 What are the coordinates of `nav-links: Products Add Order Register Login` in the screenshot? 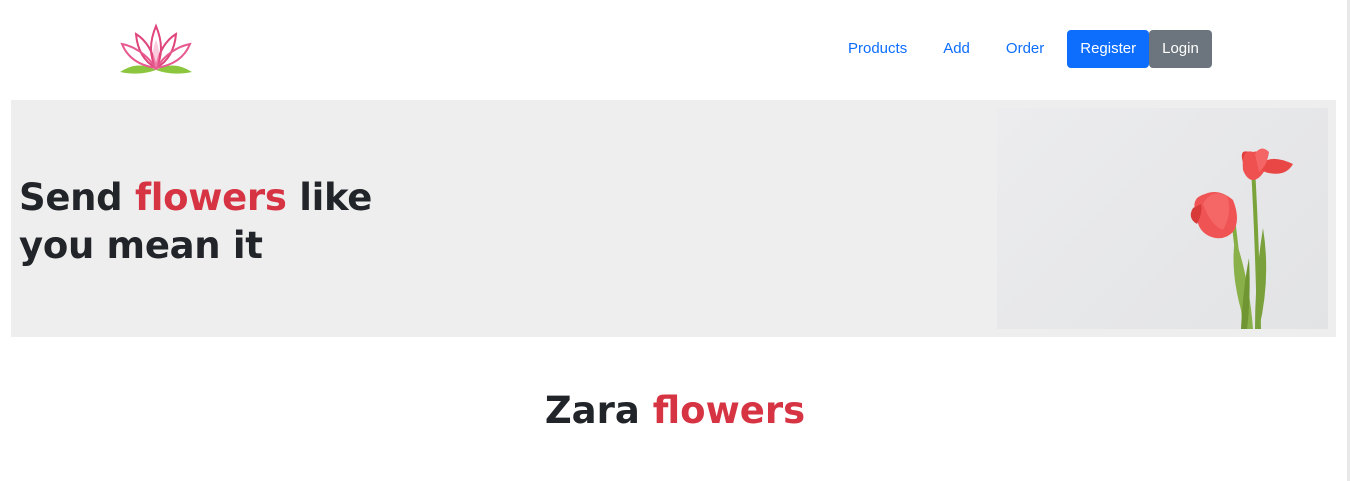 It's located at (1021, 49).